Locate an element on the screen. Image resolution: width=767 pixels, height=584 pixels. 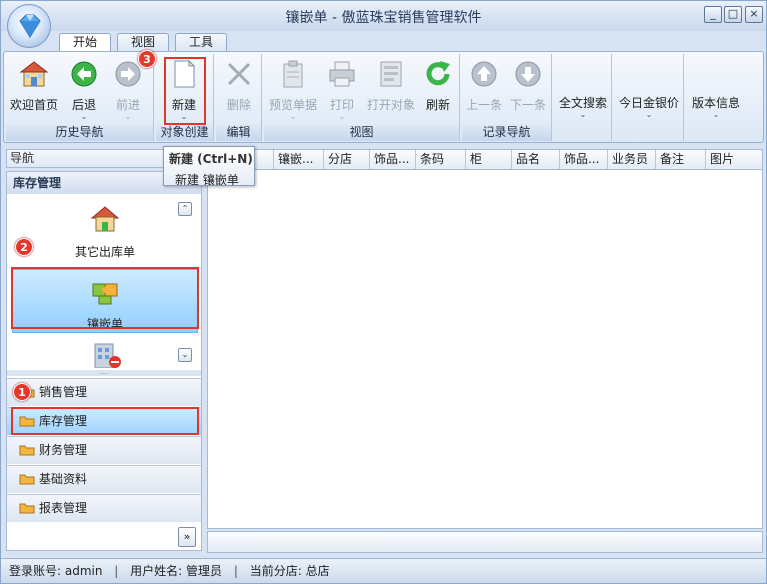
group-label-create: 对象创建 is located at coordinates (184, 133).